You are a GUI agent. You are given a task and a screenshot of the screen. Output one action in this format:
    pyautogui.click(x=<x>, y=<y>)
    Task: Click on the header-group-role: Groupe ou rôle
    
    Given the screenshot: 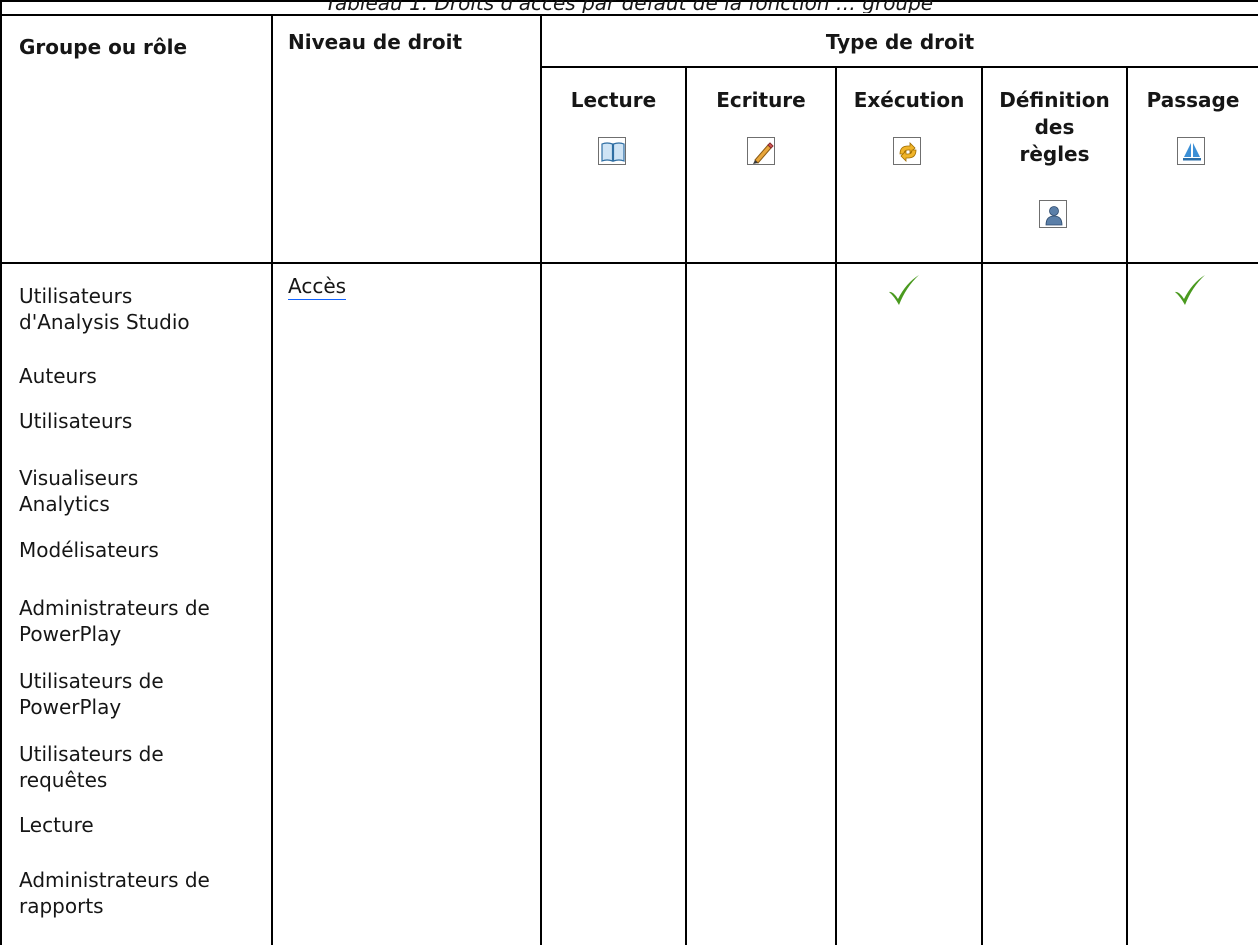 What is the action you would take?
    pyautogui.click(x=103, y=47)
    